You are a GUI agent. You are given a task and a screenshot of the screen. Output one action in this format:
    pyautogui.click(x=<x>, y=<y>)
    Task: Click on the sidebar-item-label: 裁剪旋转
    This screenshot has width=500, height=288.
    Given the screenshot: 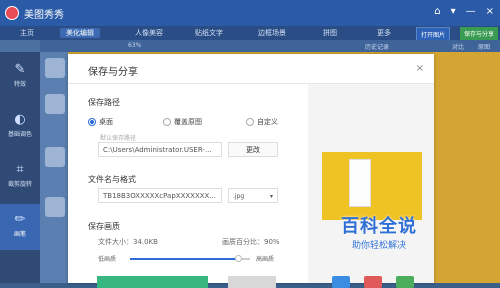 What is the action you would take?
    pyautogui.click(x=19, y=184)
    